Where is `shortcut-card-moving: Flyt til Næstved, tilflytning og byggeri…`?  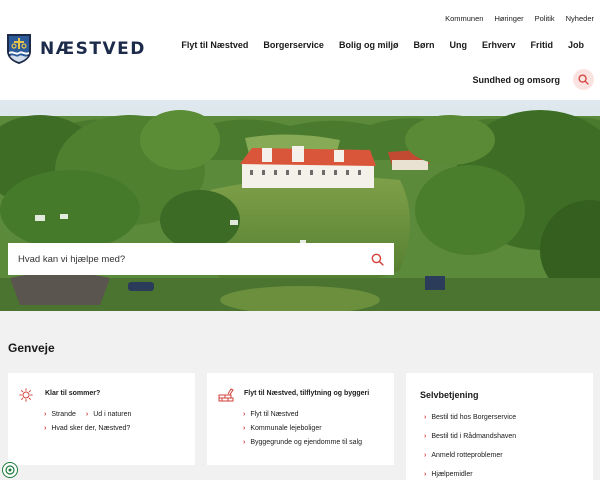 shortcut-card-moving: Flyt til Næstved, tilflytning og byggeri… is located at coordinates (300, 419).